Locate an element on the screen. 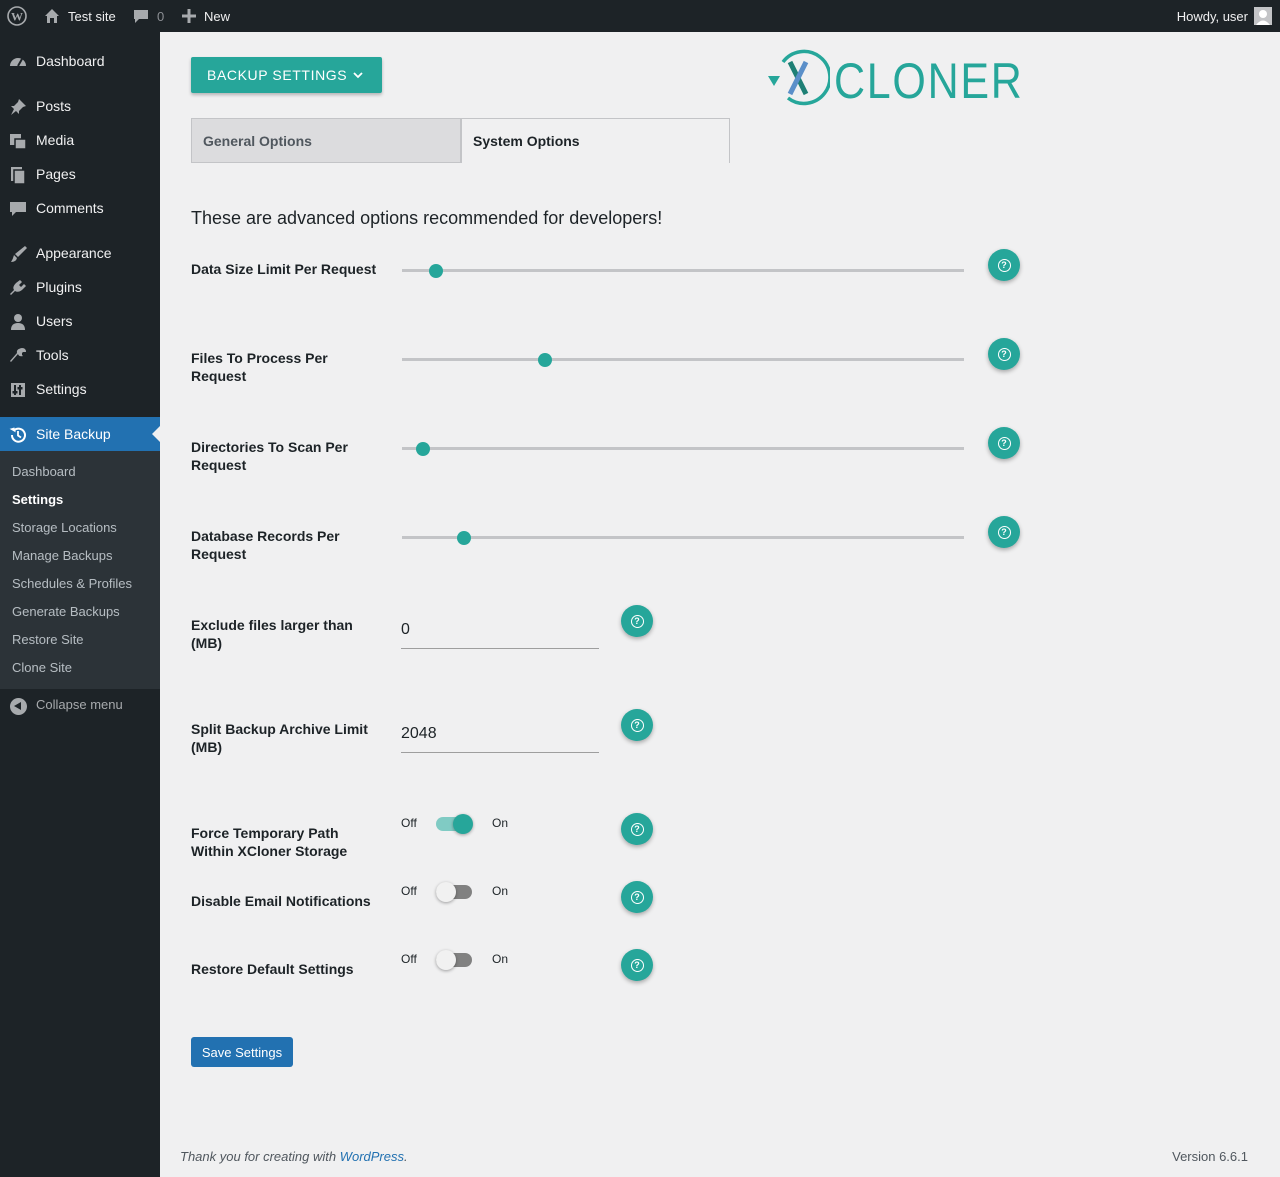 The height and width of the screenshot is (1177, 1280). directories-to-scan-slider-thumb is located at coordinates (422, 449).